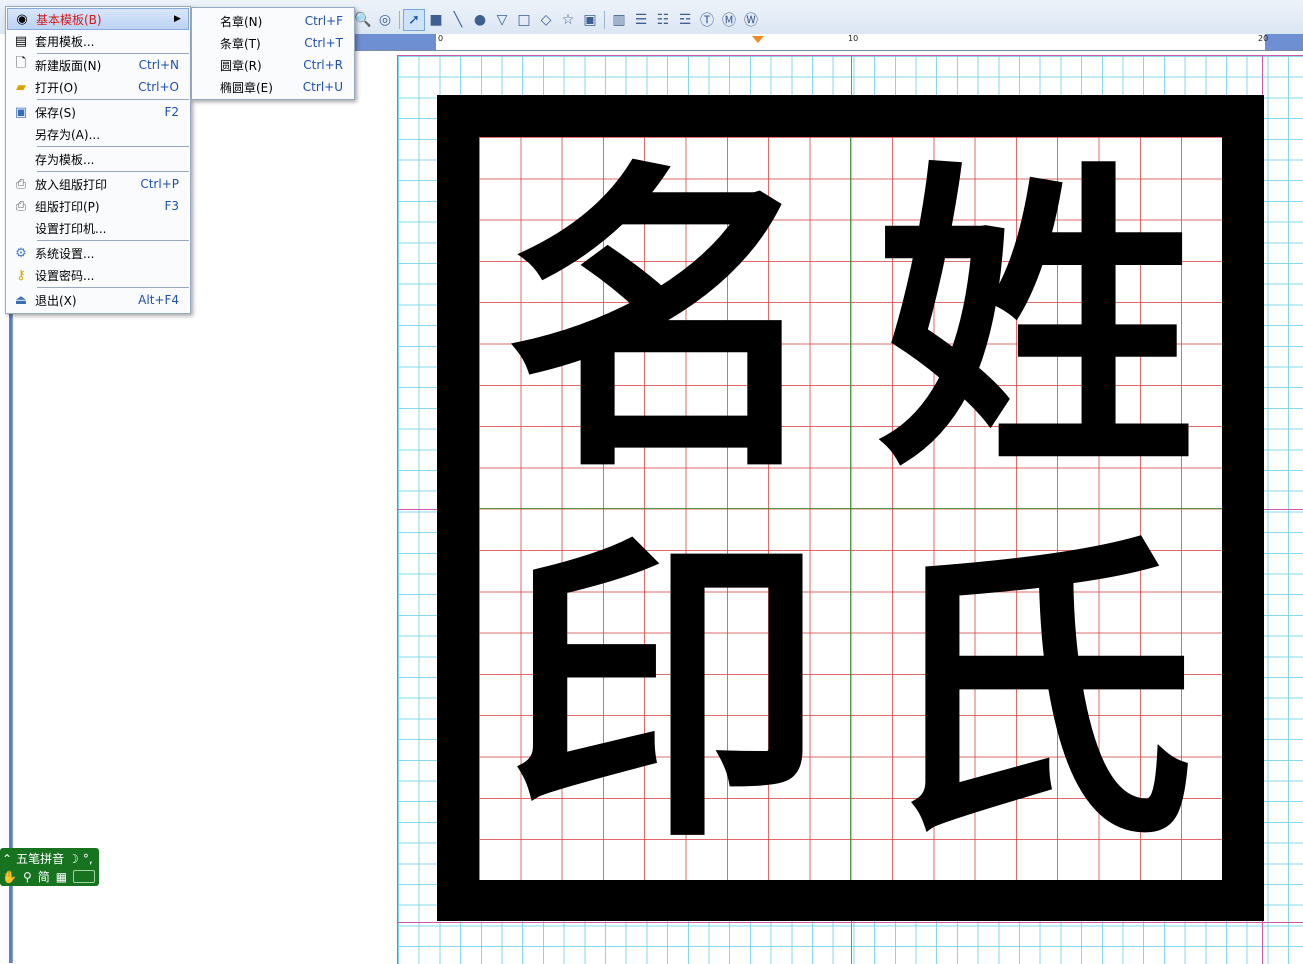 The width and height of the screenshot is (1303, 964). I want to click on submenu-item-oval-seal: 椭圆章(E) Ctrl+U, so click(273, 87).